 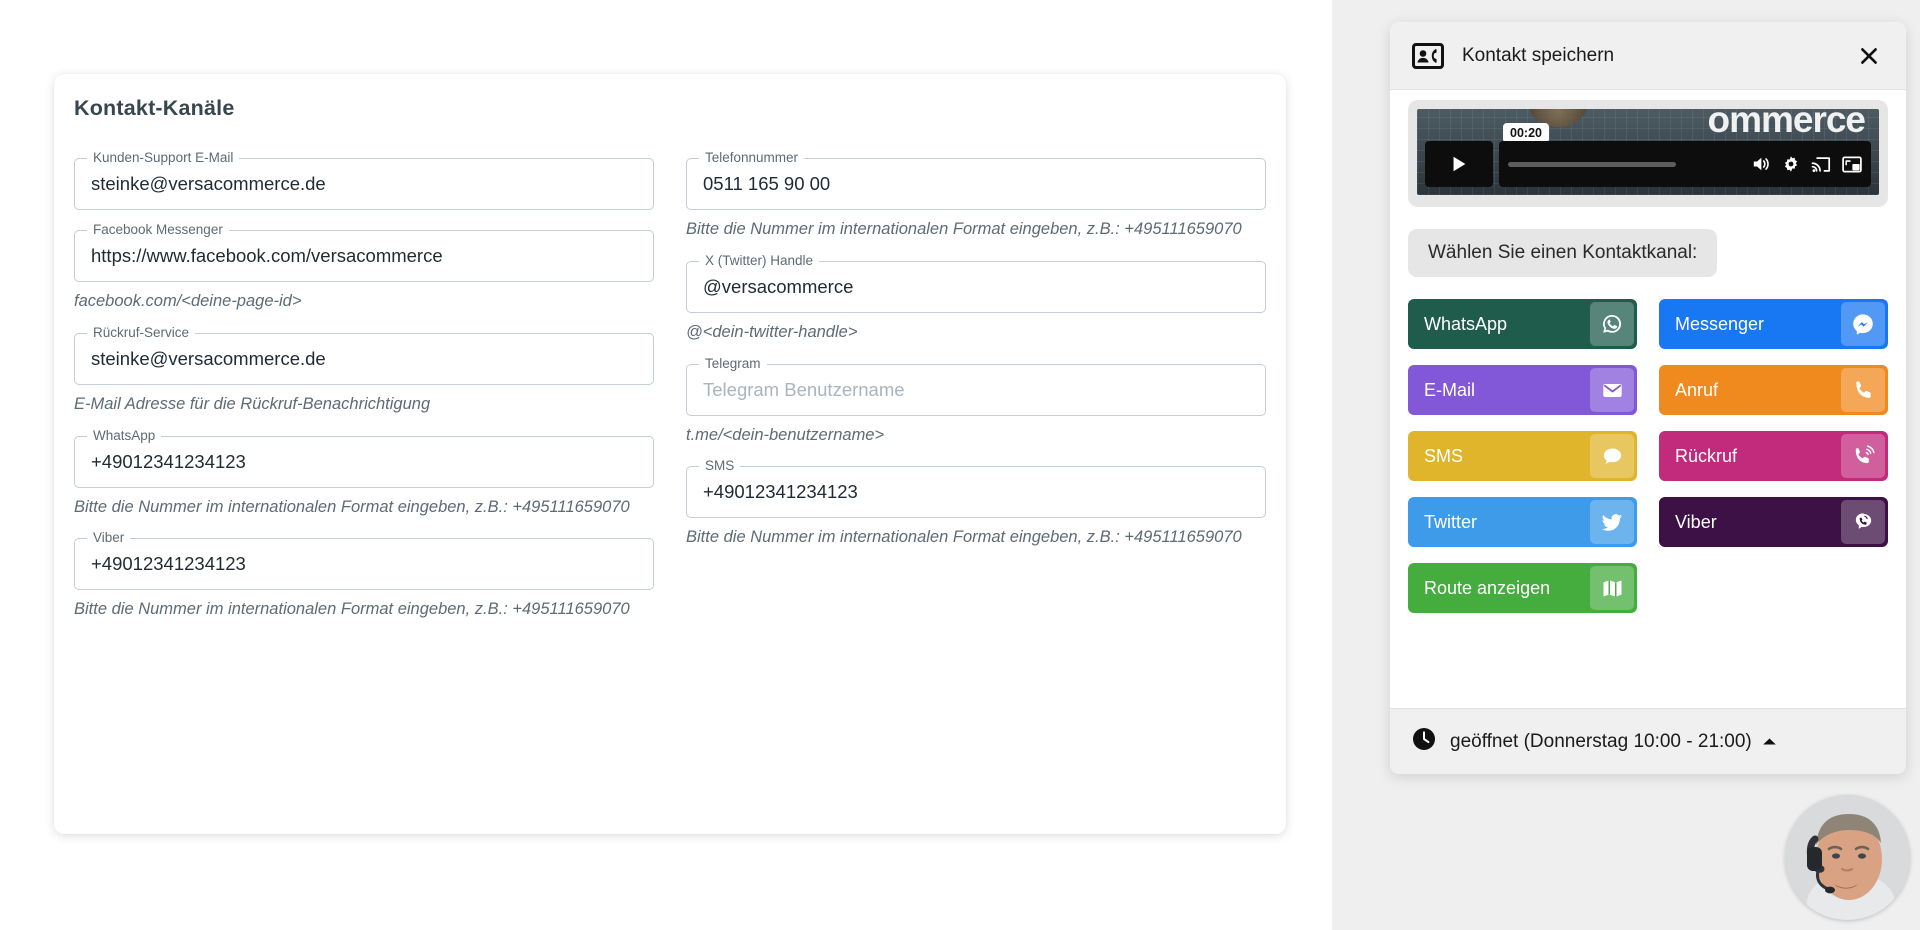 I want to click on clock-icon, so click(x=1424, y=741).